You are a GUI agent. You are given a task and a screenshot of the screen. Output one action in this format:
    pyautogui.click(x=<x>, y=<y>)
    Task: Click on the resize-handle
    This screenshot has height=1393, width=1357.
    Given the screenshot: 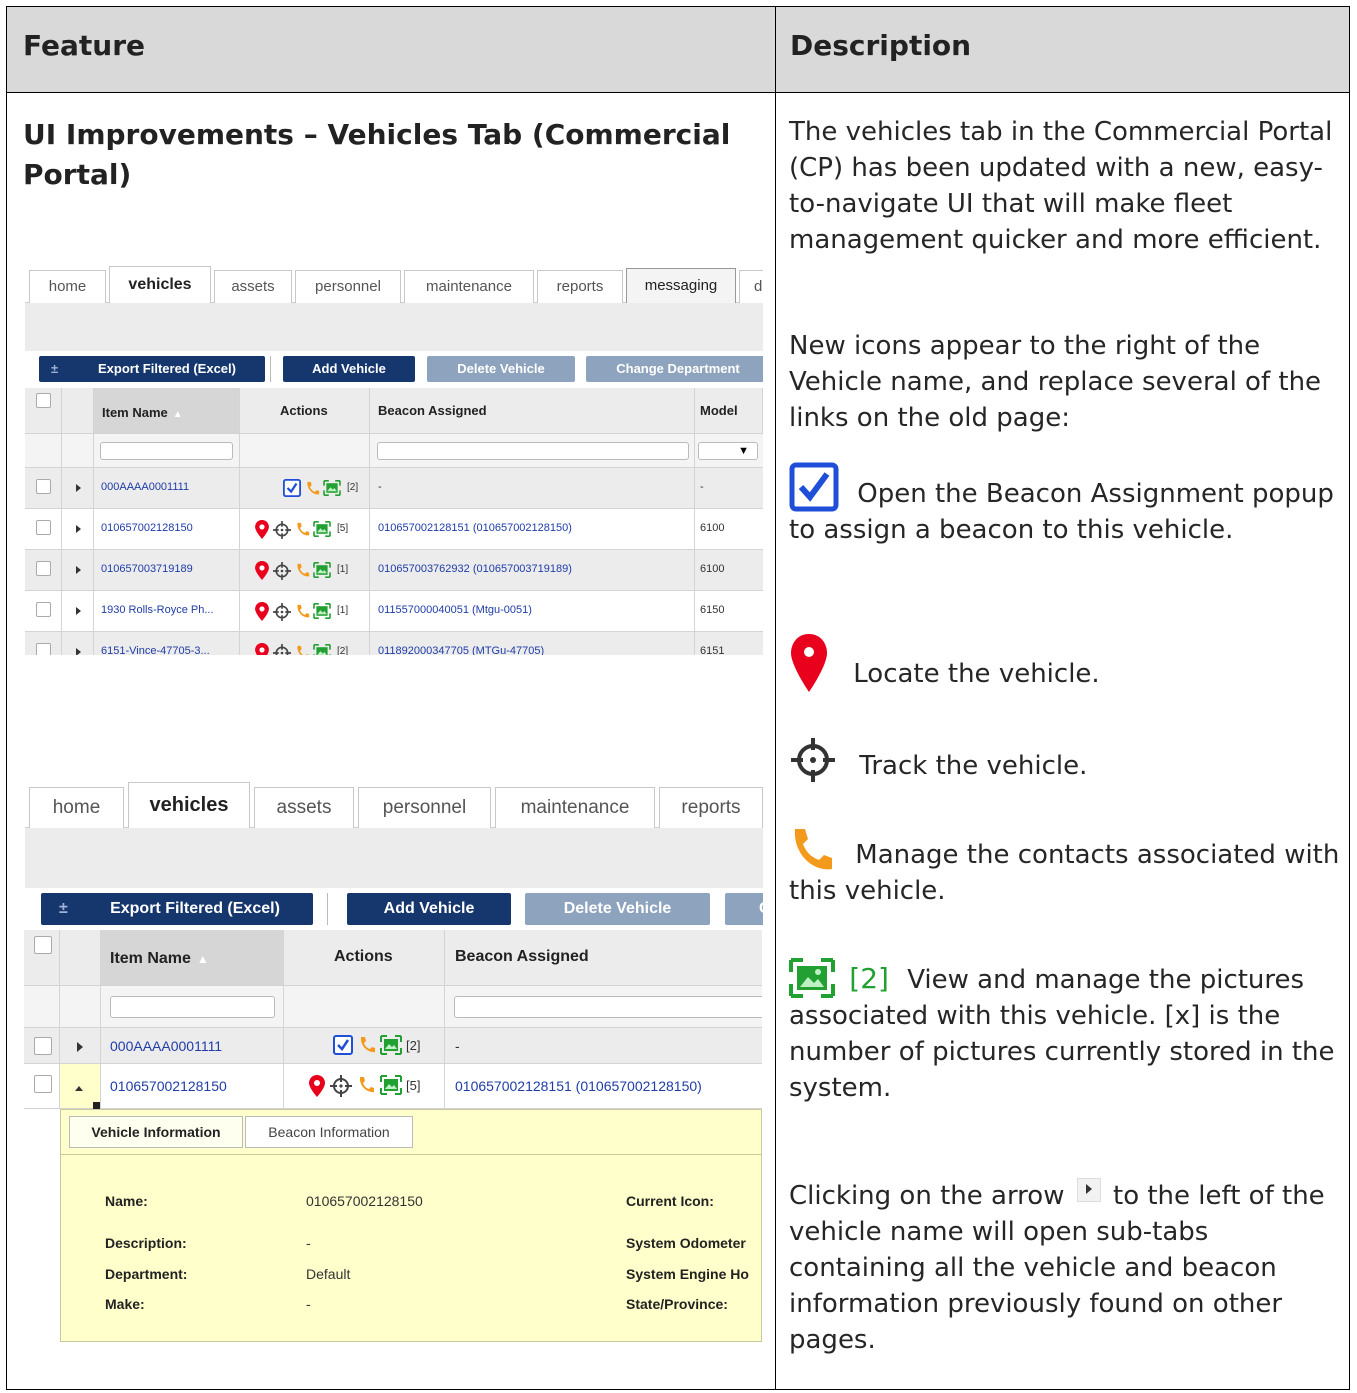 What is the action you would take?
    pyautogui.click(x=96, y=1105)
    